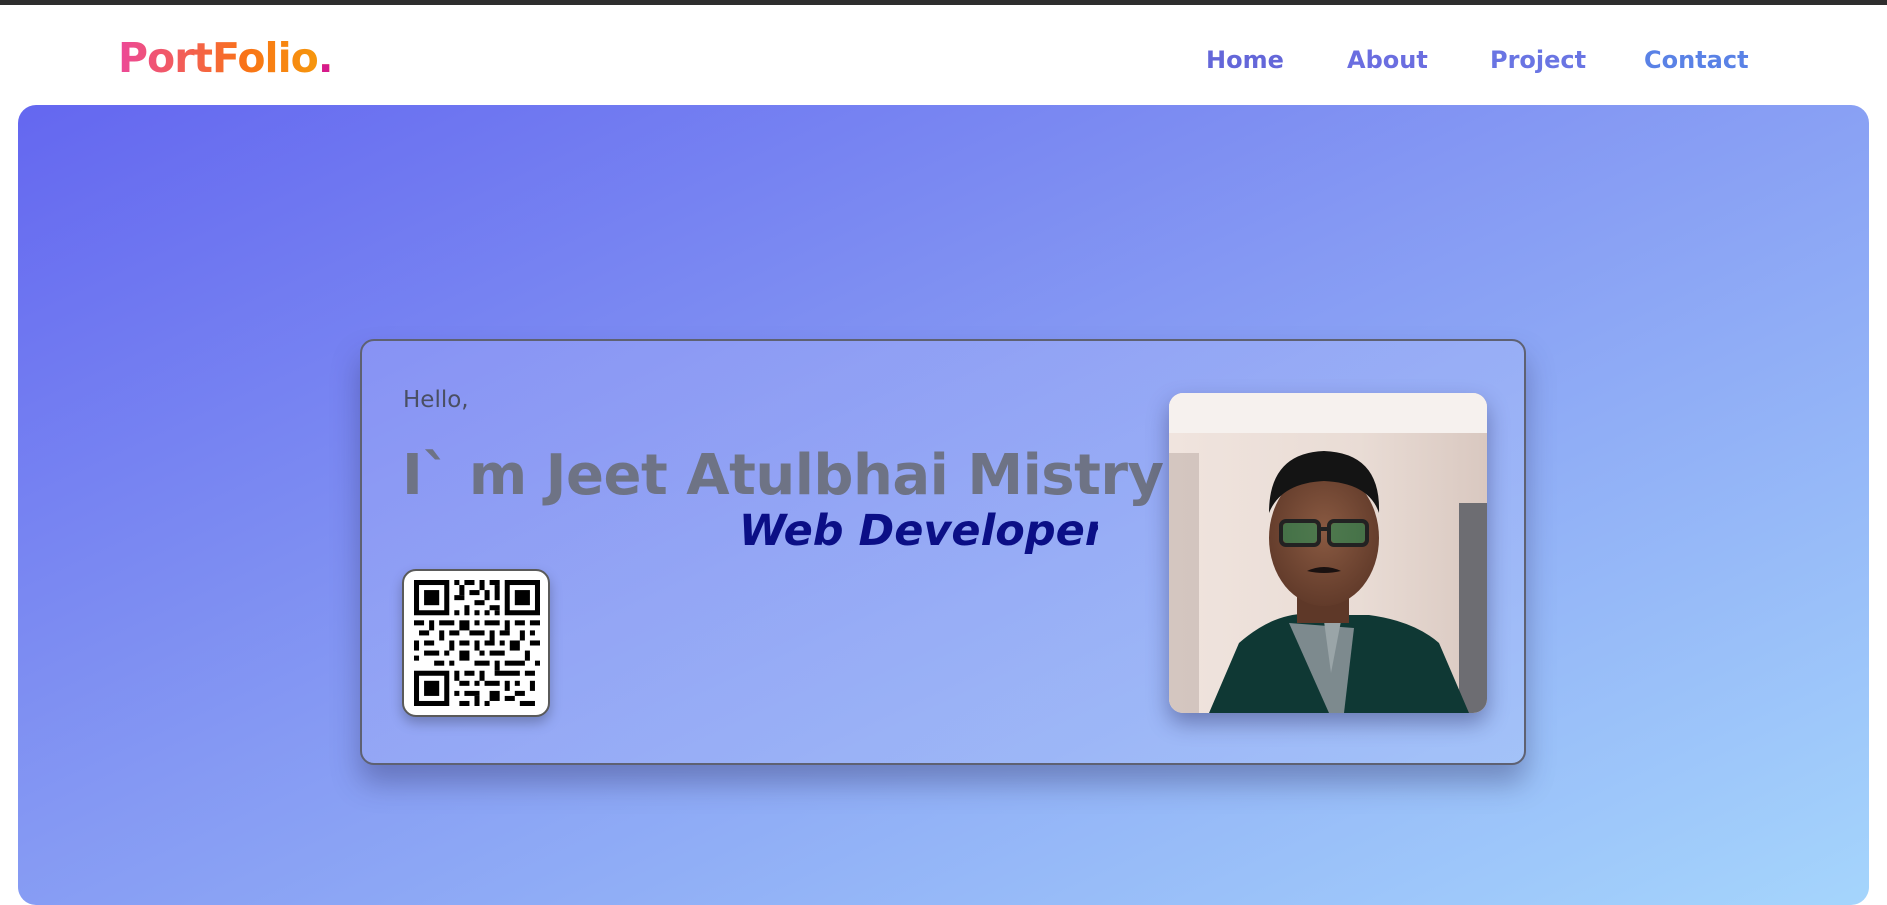 The width and height of the screenshot is (1887, 905). I want to click on logo: PortFolio., so click(226, 58).